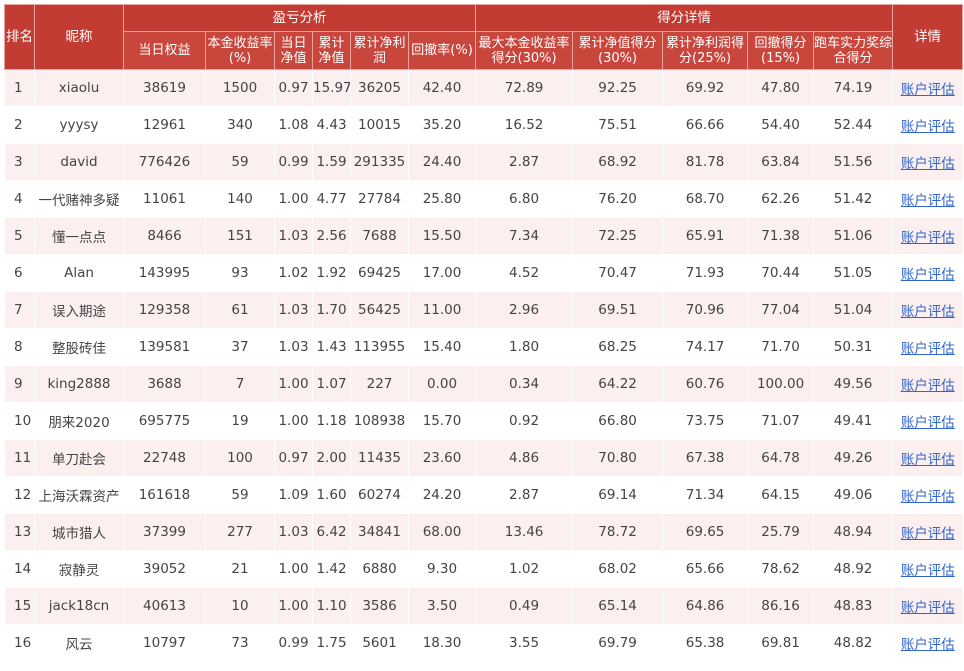 This screenshot has height=671, width=964. I want to click on cum-profit-cell: 5601, so click(379, 643).